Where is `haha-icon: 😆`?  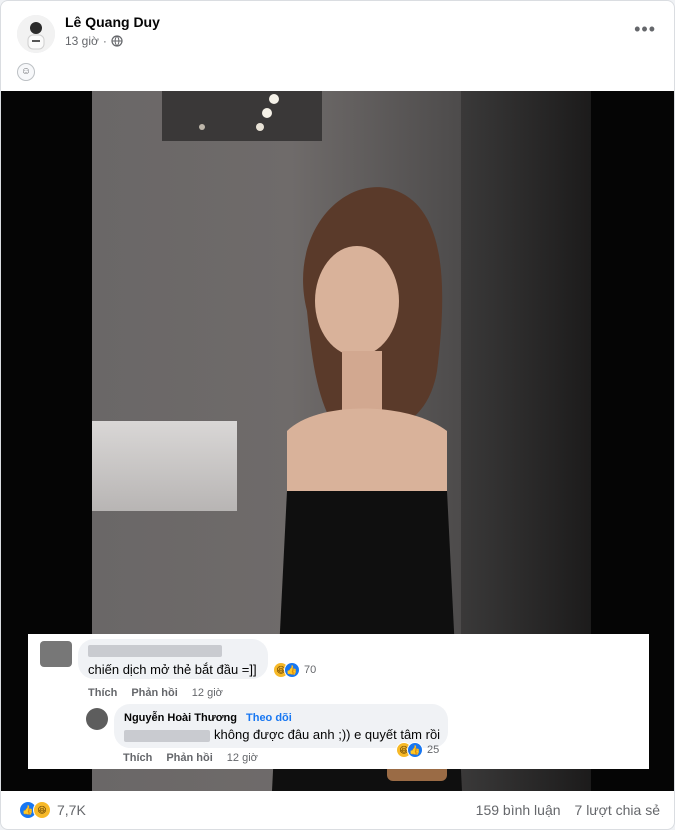 haha-icon: 😆 is located at coordinates (42, 810).